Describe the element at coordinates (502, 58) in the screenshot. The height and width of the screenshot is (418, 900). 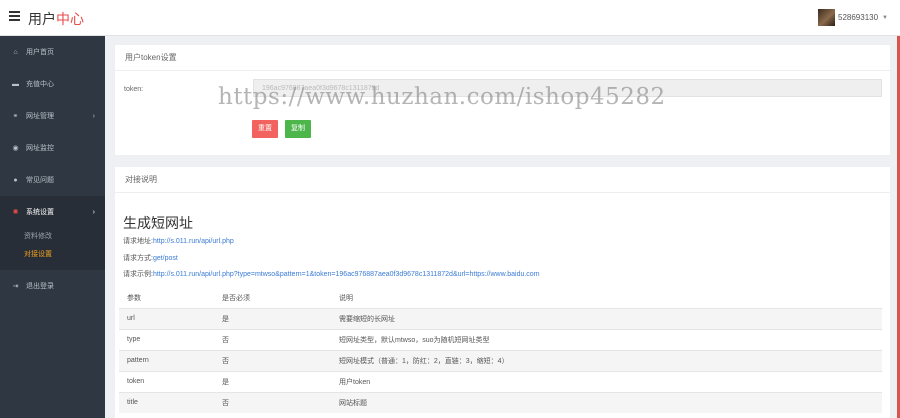
I see `card-title: 用户token设置` at that location.